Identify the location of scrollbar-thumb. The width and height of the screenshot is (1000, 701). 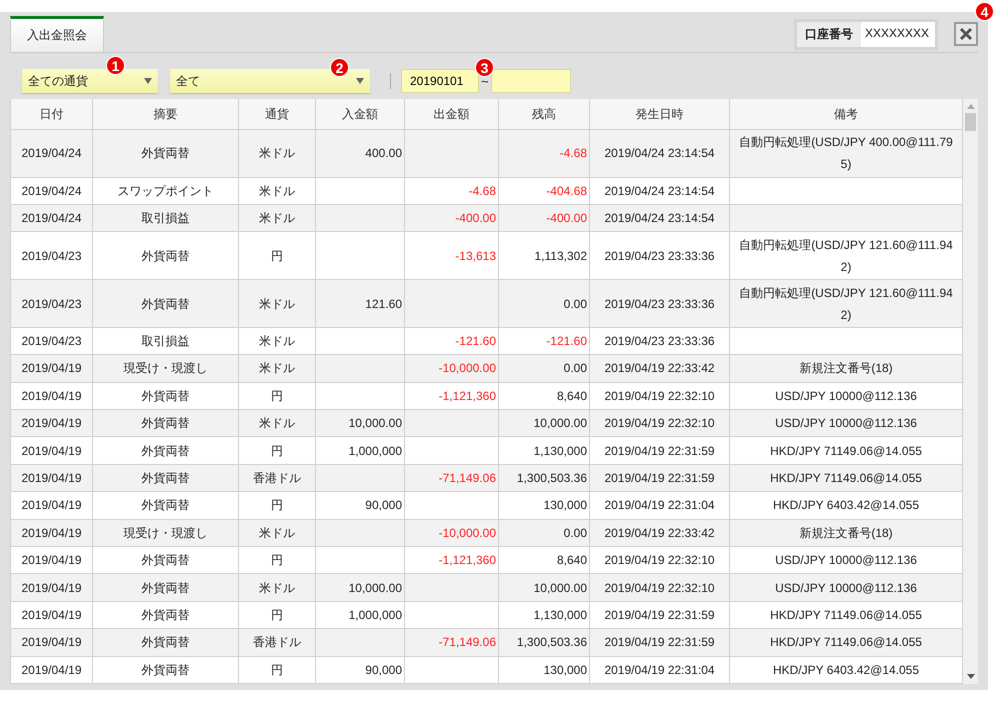
(970, 122).